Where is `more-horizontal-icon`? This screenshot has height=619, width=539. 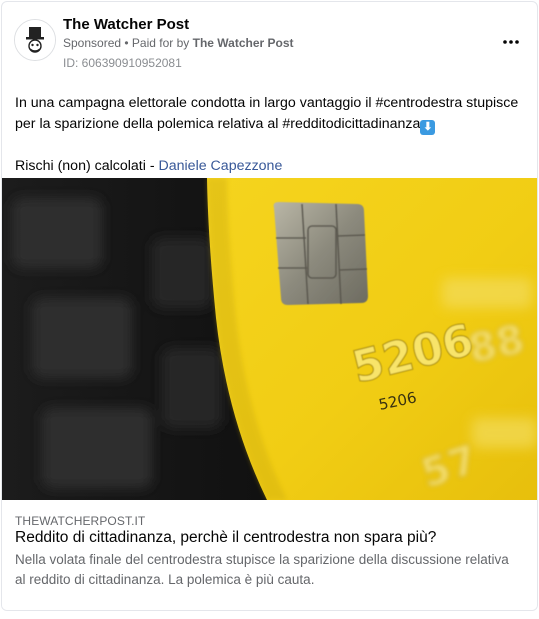
more-horizontal-icon is located at coordinates (511, 42).